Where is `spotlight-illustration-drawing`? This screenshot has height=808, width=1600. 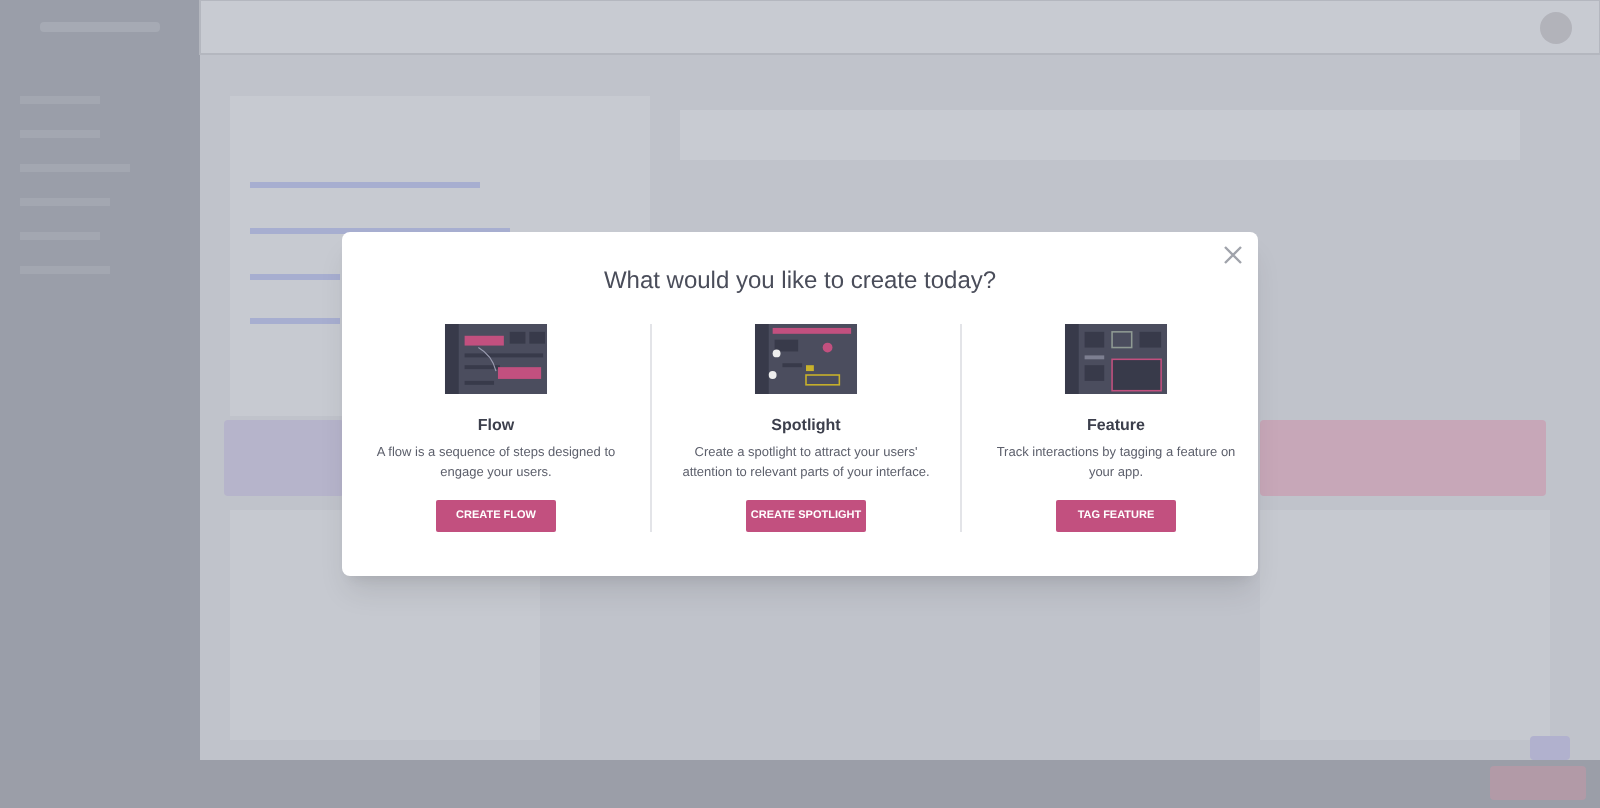 spotlight-illustration-drawing is located at coordinates (806, 359).